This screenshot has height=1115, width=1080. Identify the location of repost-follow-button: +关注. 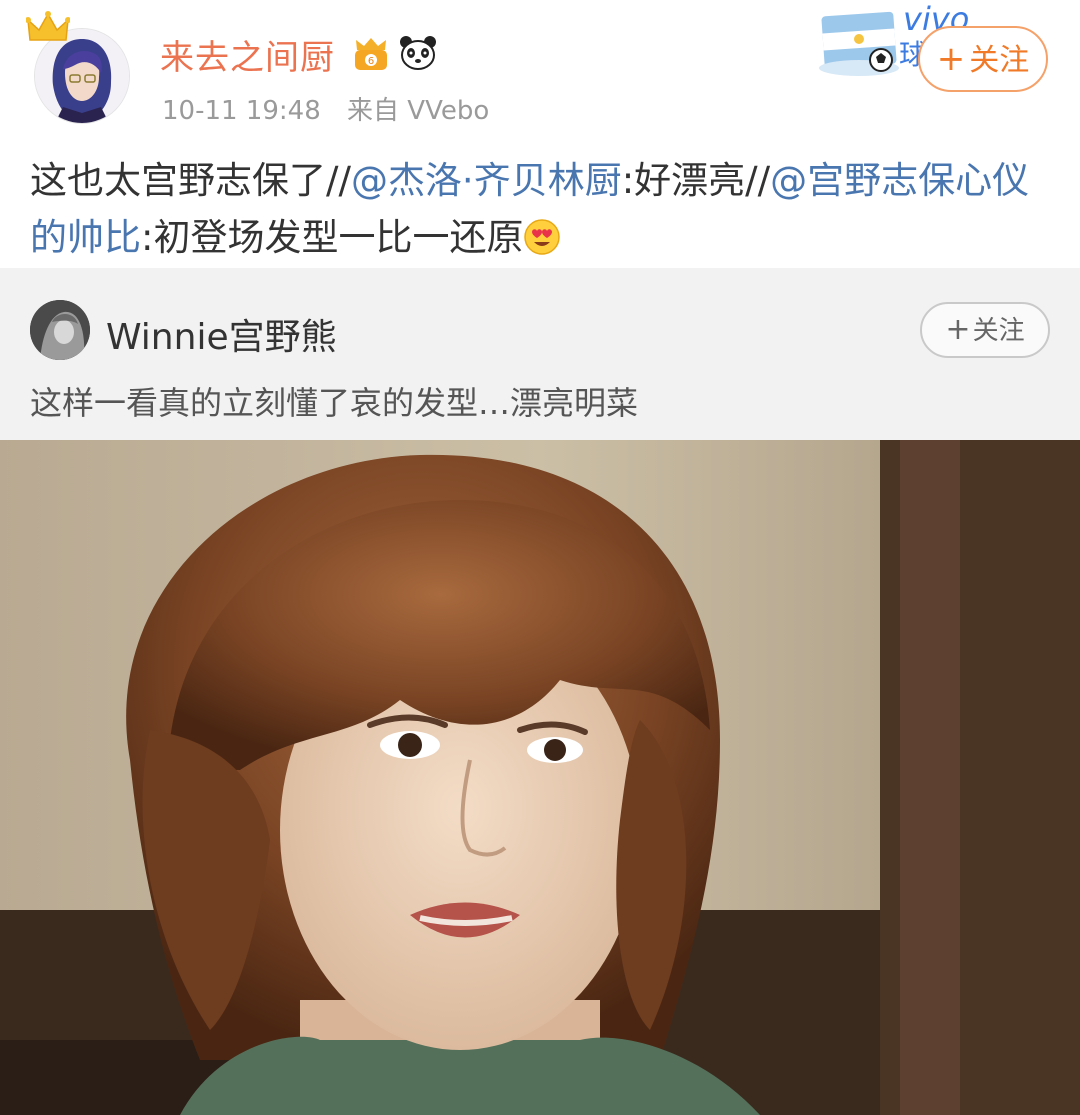
(985, 330).